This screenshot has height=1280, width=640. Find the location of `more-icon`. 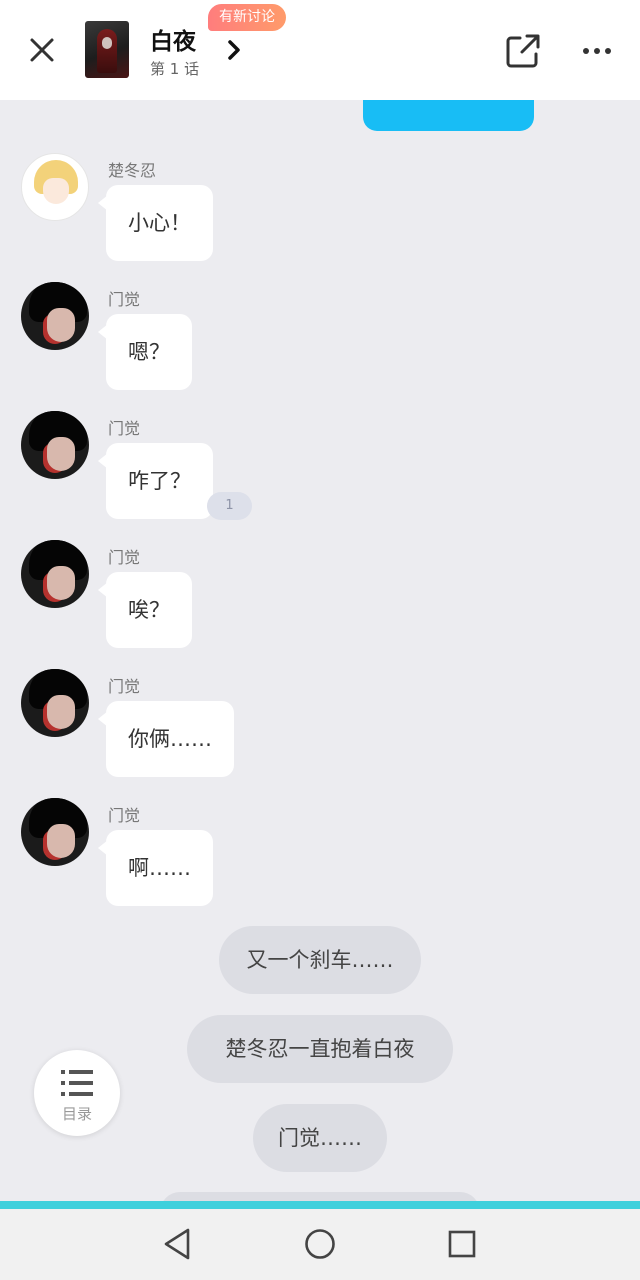

more-icon is located at coordinates (597, 51).